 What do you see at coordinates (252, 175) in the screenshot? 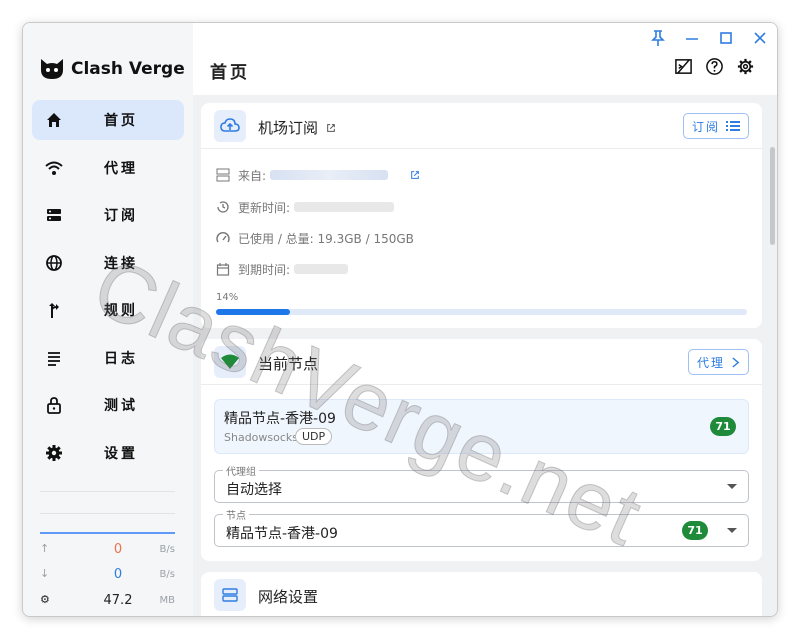
I see `from-label: 来自:` at bounding box center [252, 175].